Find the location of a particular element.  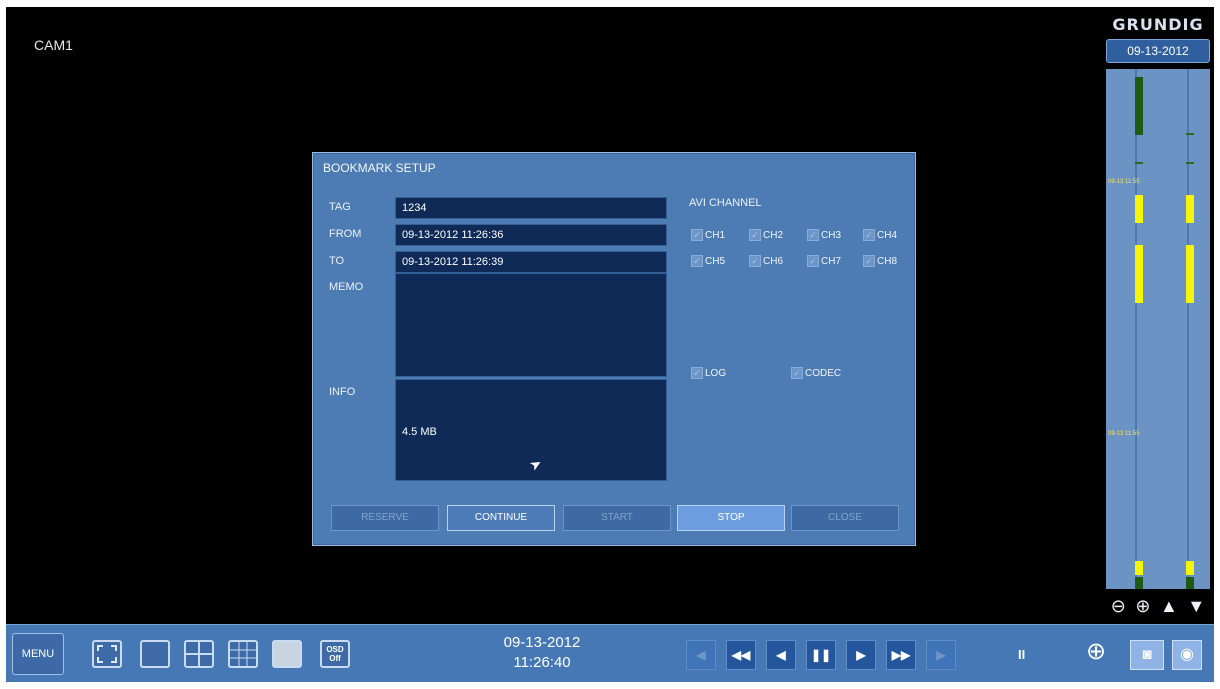

channel-label: CH5 is located at coordinates (715, 261).